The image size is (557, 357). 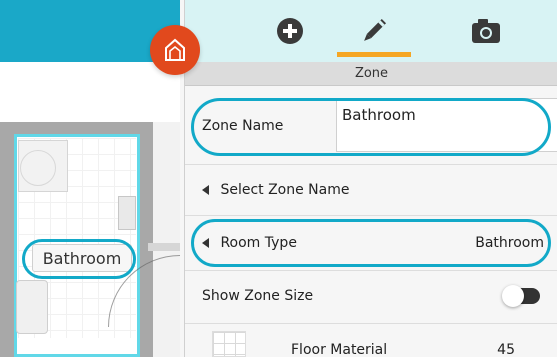 What do you see at coordinates (127, 213) in the screenshot?
I see `sink-fixture` at bounding box center [127, 213].